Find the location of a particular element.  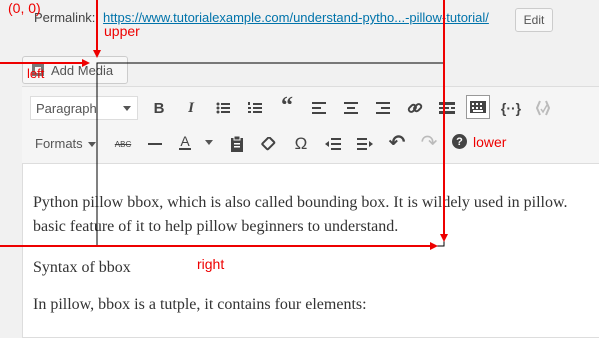

upper-annotation: upper is located at coordinates (122, 31).